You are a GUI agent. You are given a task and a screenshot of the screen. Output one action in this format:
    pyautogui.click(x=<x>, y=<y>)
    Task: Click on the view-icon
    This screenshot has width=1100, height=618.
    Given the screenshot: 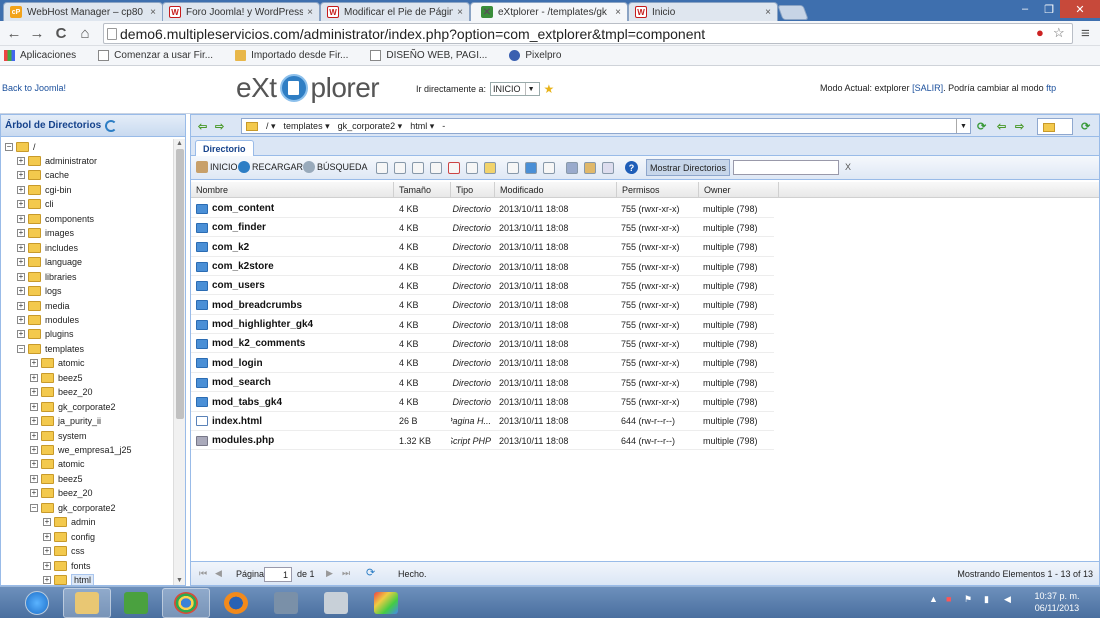 What is the action you would take?
    pyautogui.click(x=513, y=168)
    